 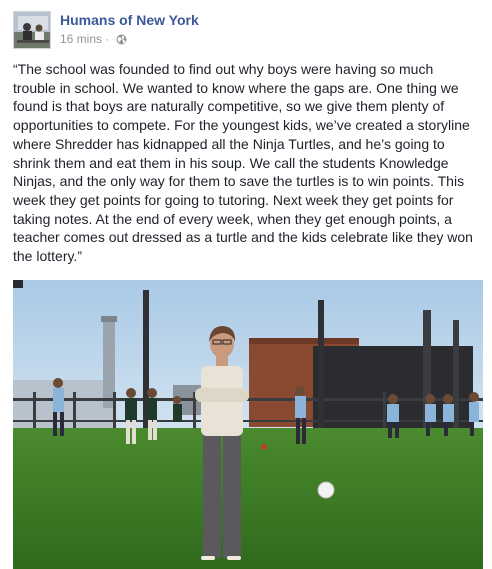 I want to click on post-timestamp: 16 mins, so click(x=81, y=39).